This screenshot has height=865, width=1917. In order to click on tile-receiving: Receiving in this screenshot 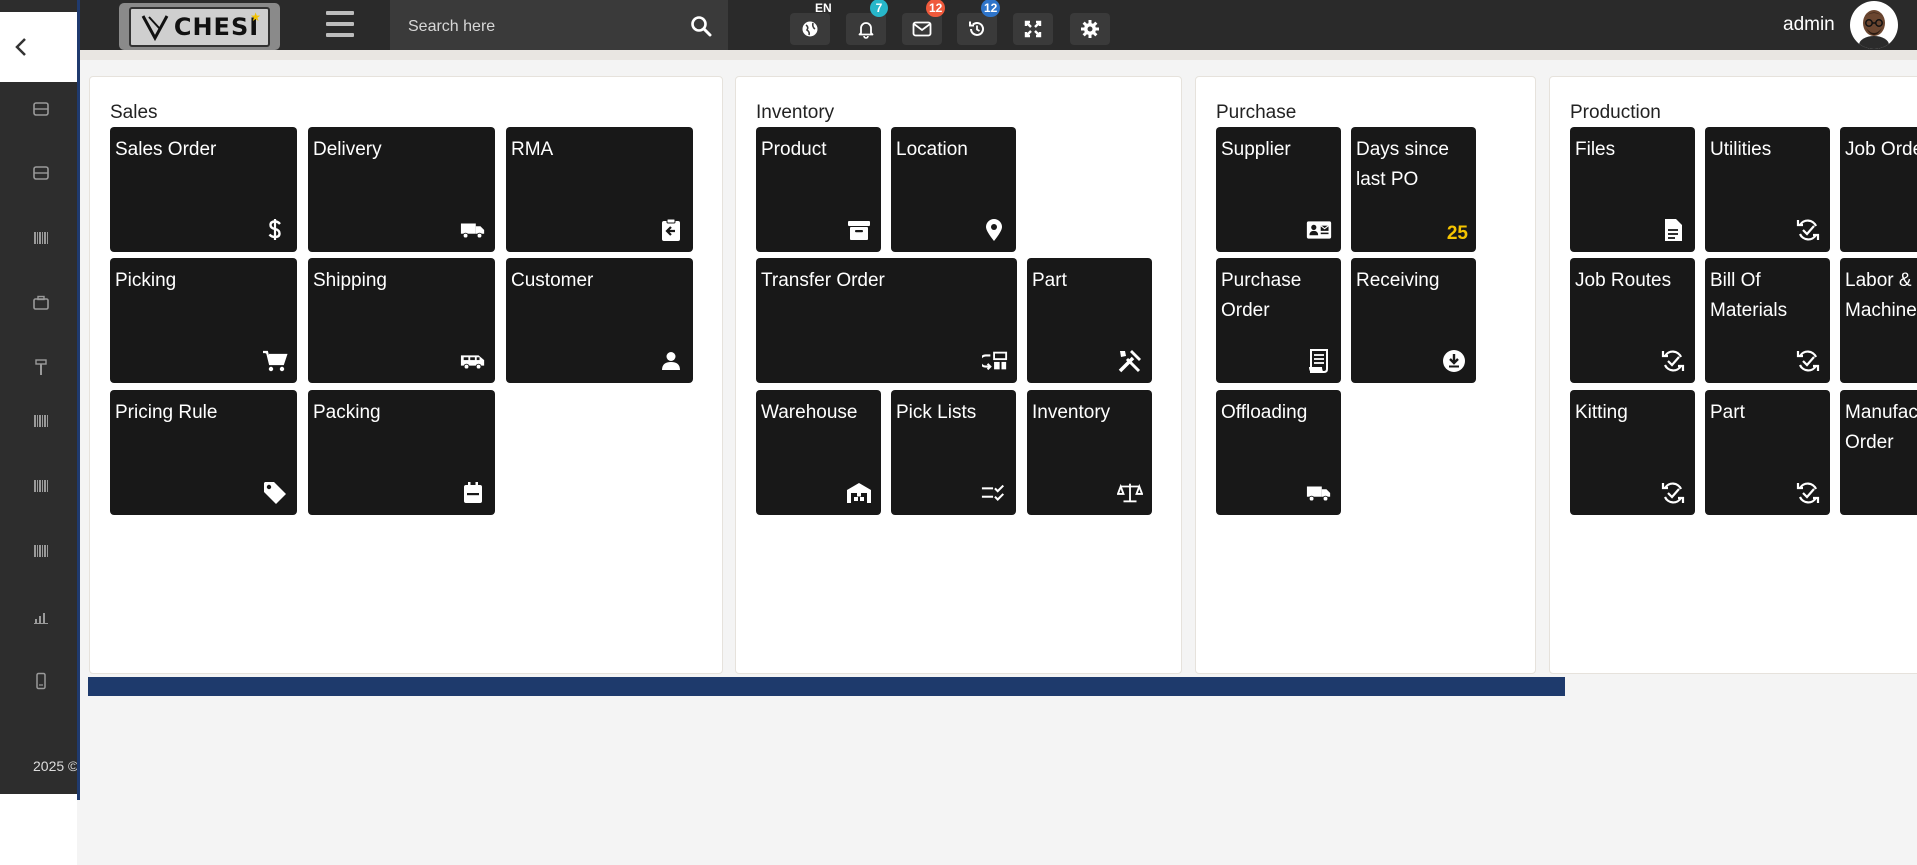, I will do `click(1413, 320)`.